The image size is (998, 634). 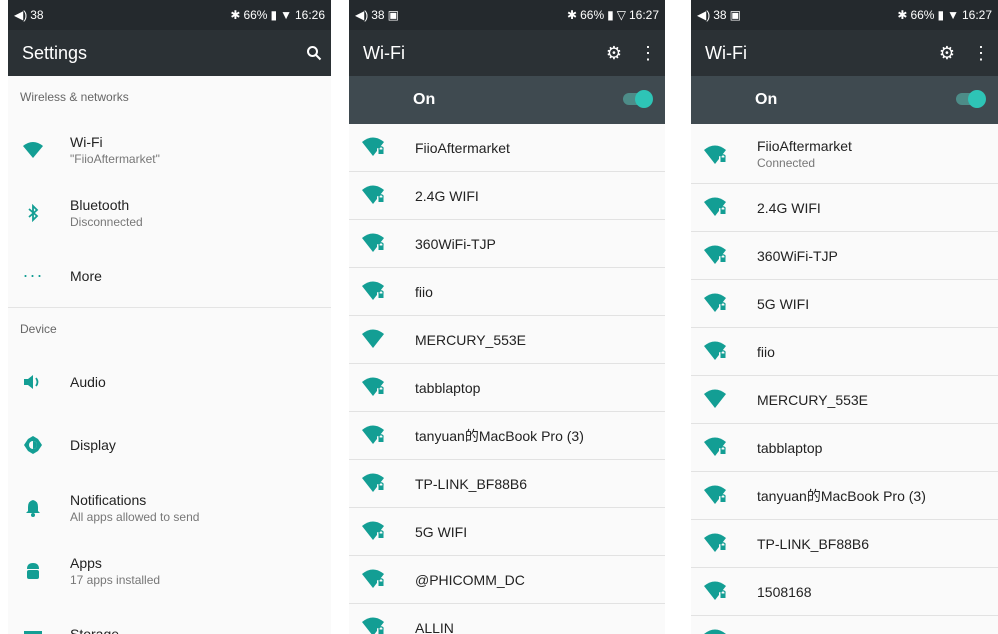 I want to click on network-text: 5G WIFI, so click(x=441, y=532).